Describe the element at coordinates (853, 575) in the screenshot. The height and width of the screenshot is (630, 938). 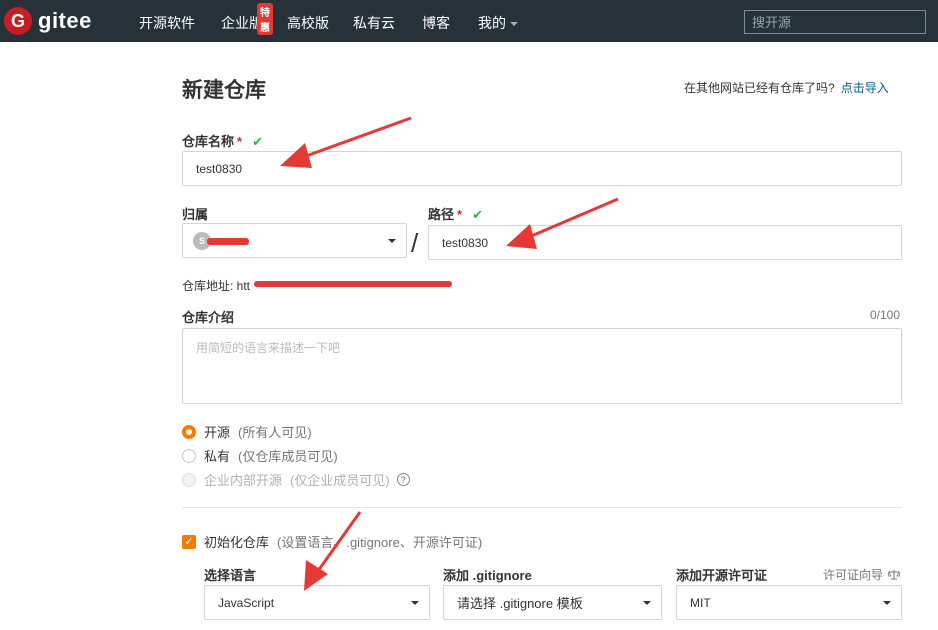
I see `license-guide-text: 许可证向导` at that location.